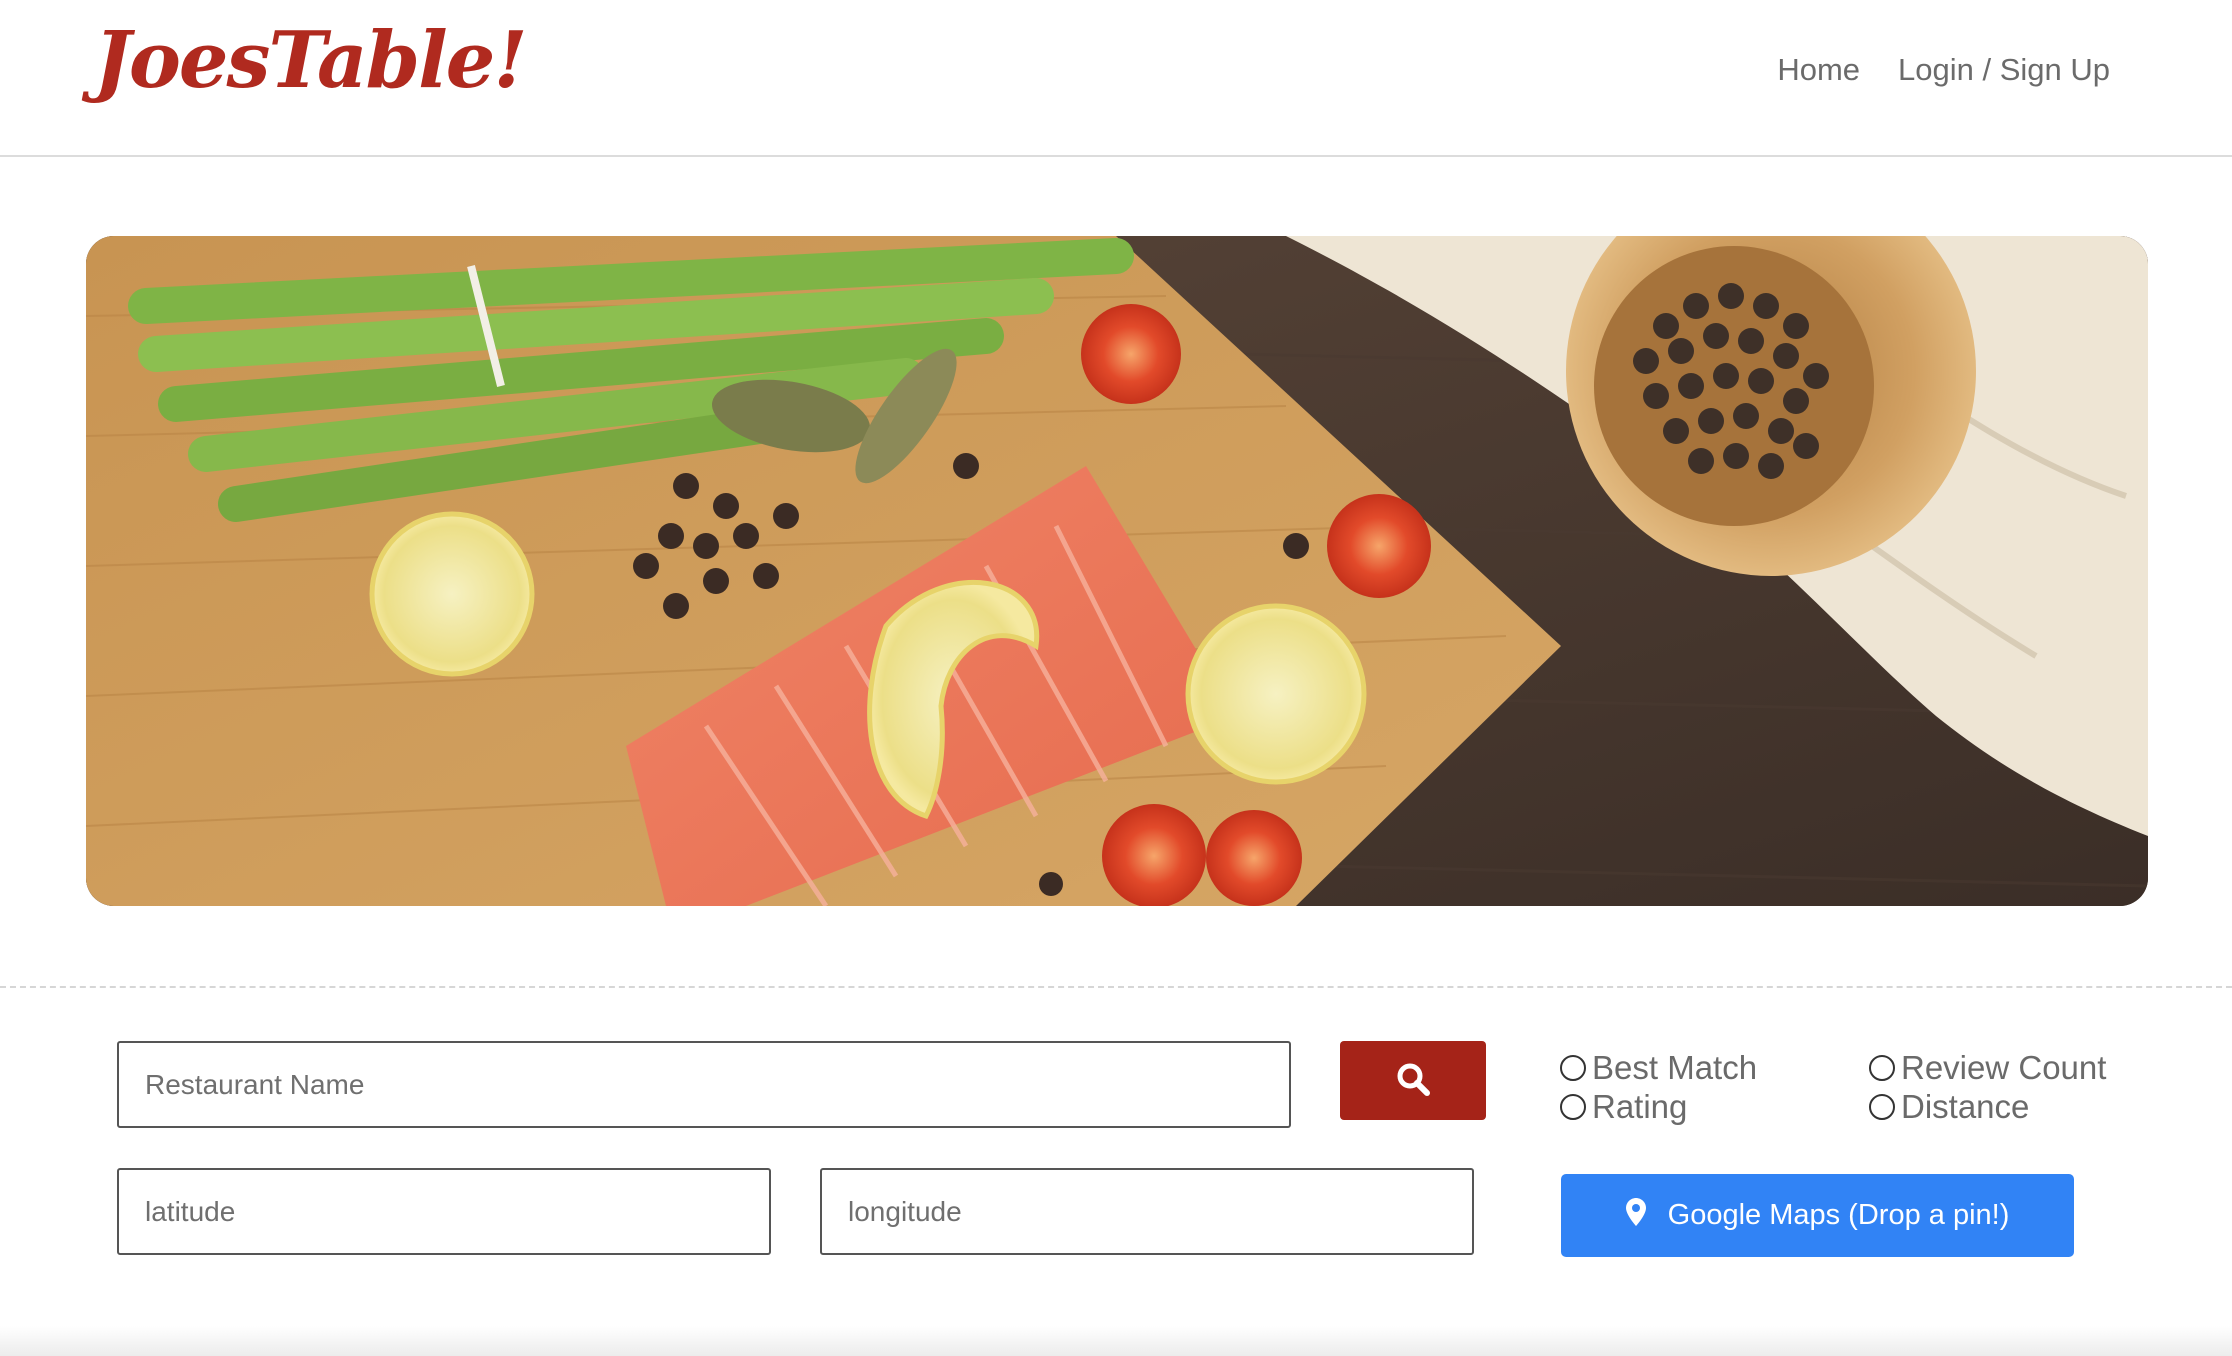  What do you see at coordinates (1573, 1068) in the screenshot?
I see `radio-best-match` at bounding box center [1573, 1068].